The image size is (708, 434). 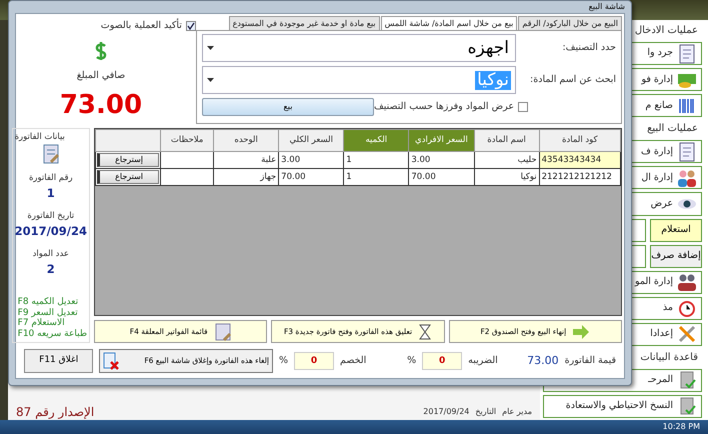 I want to click on column-header: الوحده, so click(x=246, y=141).